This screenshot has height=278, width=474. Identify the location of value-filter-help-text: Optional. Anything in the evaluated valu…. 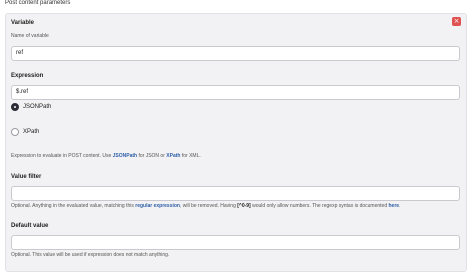
(73, 206).